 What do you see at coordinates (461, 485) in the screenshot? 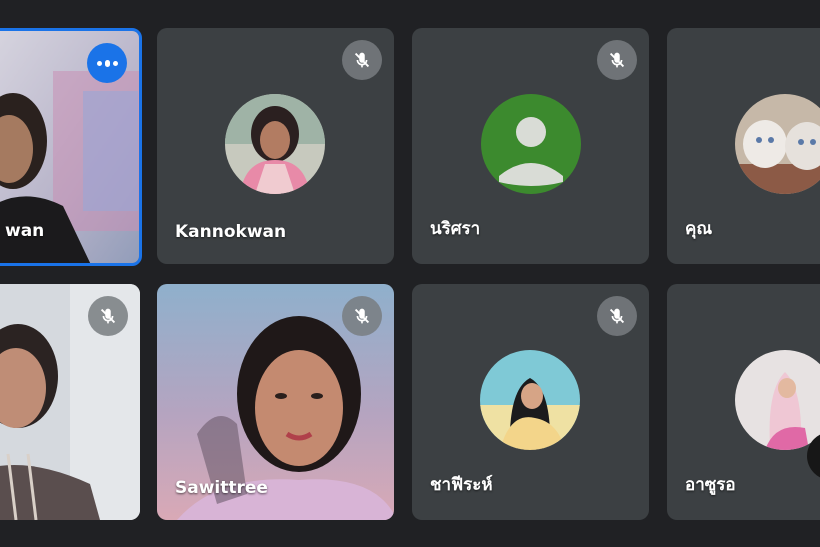
I see `participant-name: ชาฟีระห์` at bounding box center [461, 485].